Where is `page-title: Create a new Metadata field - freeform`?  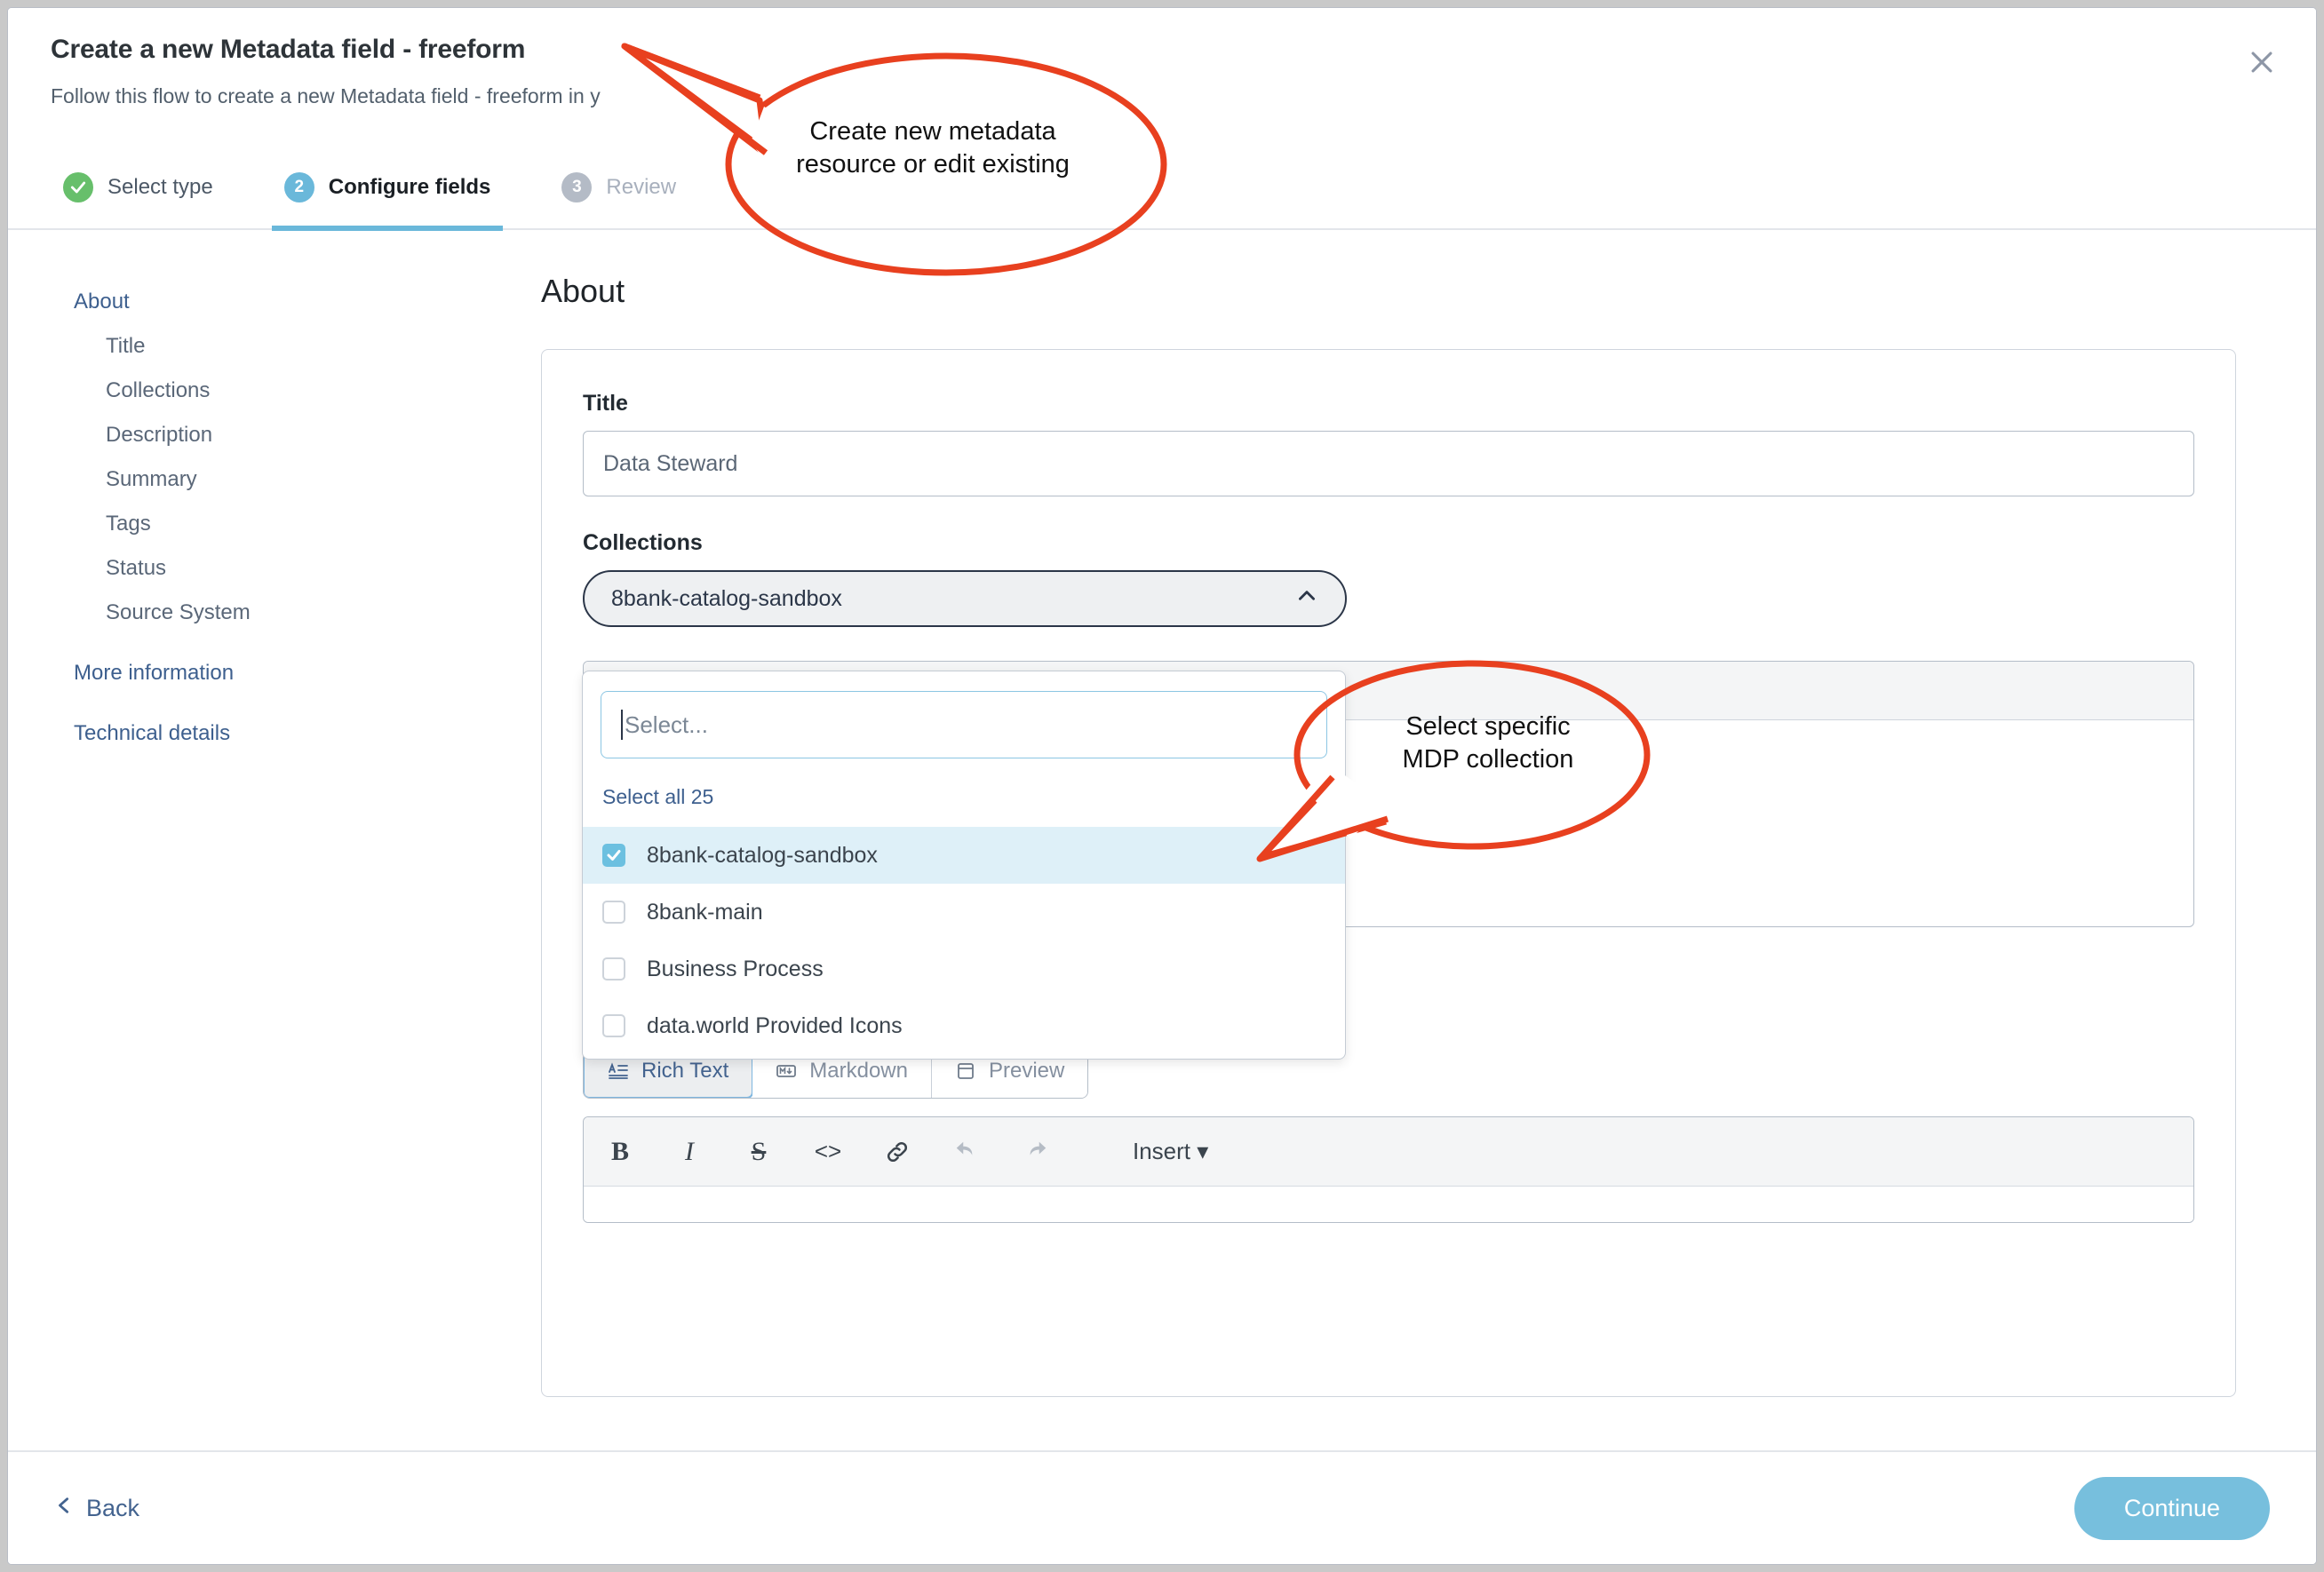
page-title: Create a new Metadata field - freeform is located at coordinates (288, 49).